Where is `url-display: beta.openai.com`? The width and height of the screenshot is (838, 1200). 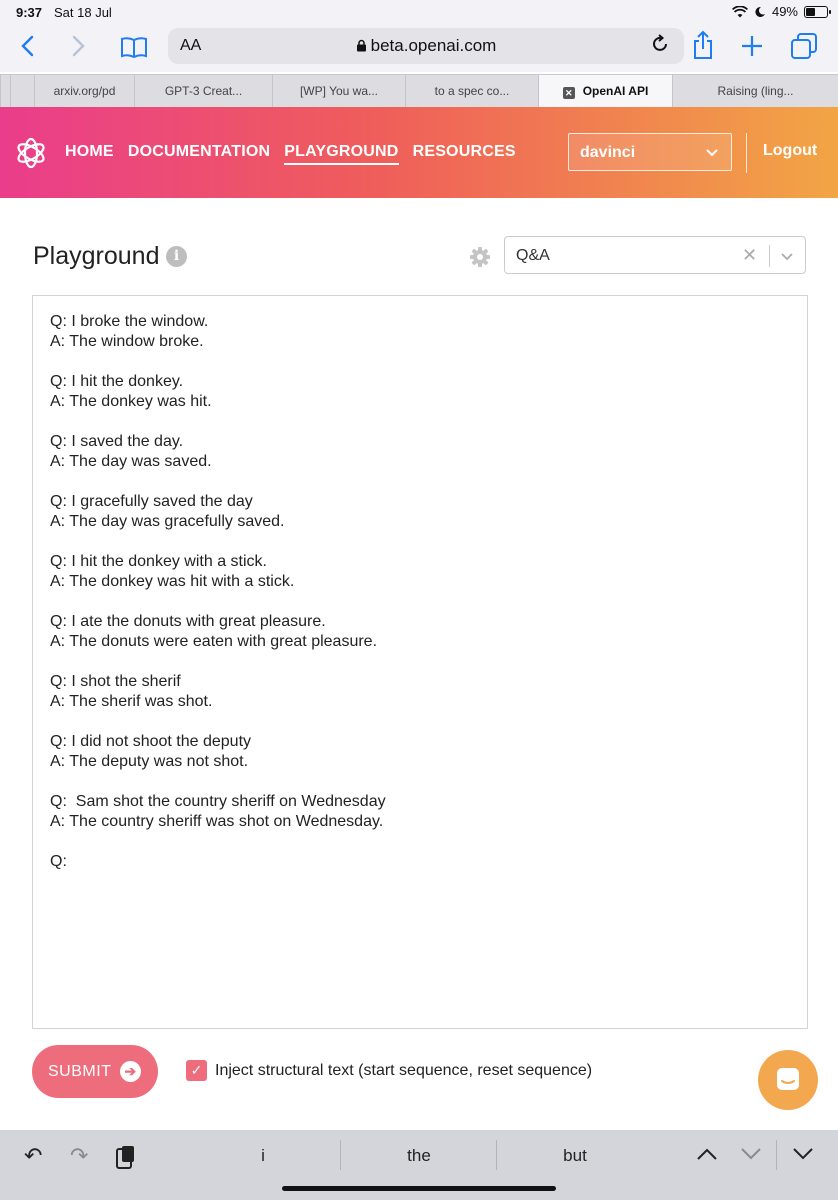 url-display: beta.openai.com is located at coordinates (426, 46).